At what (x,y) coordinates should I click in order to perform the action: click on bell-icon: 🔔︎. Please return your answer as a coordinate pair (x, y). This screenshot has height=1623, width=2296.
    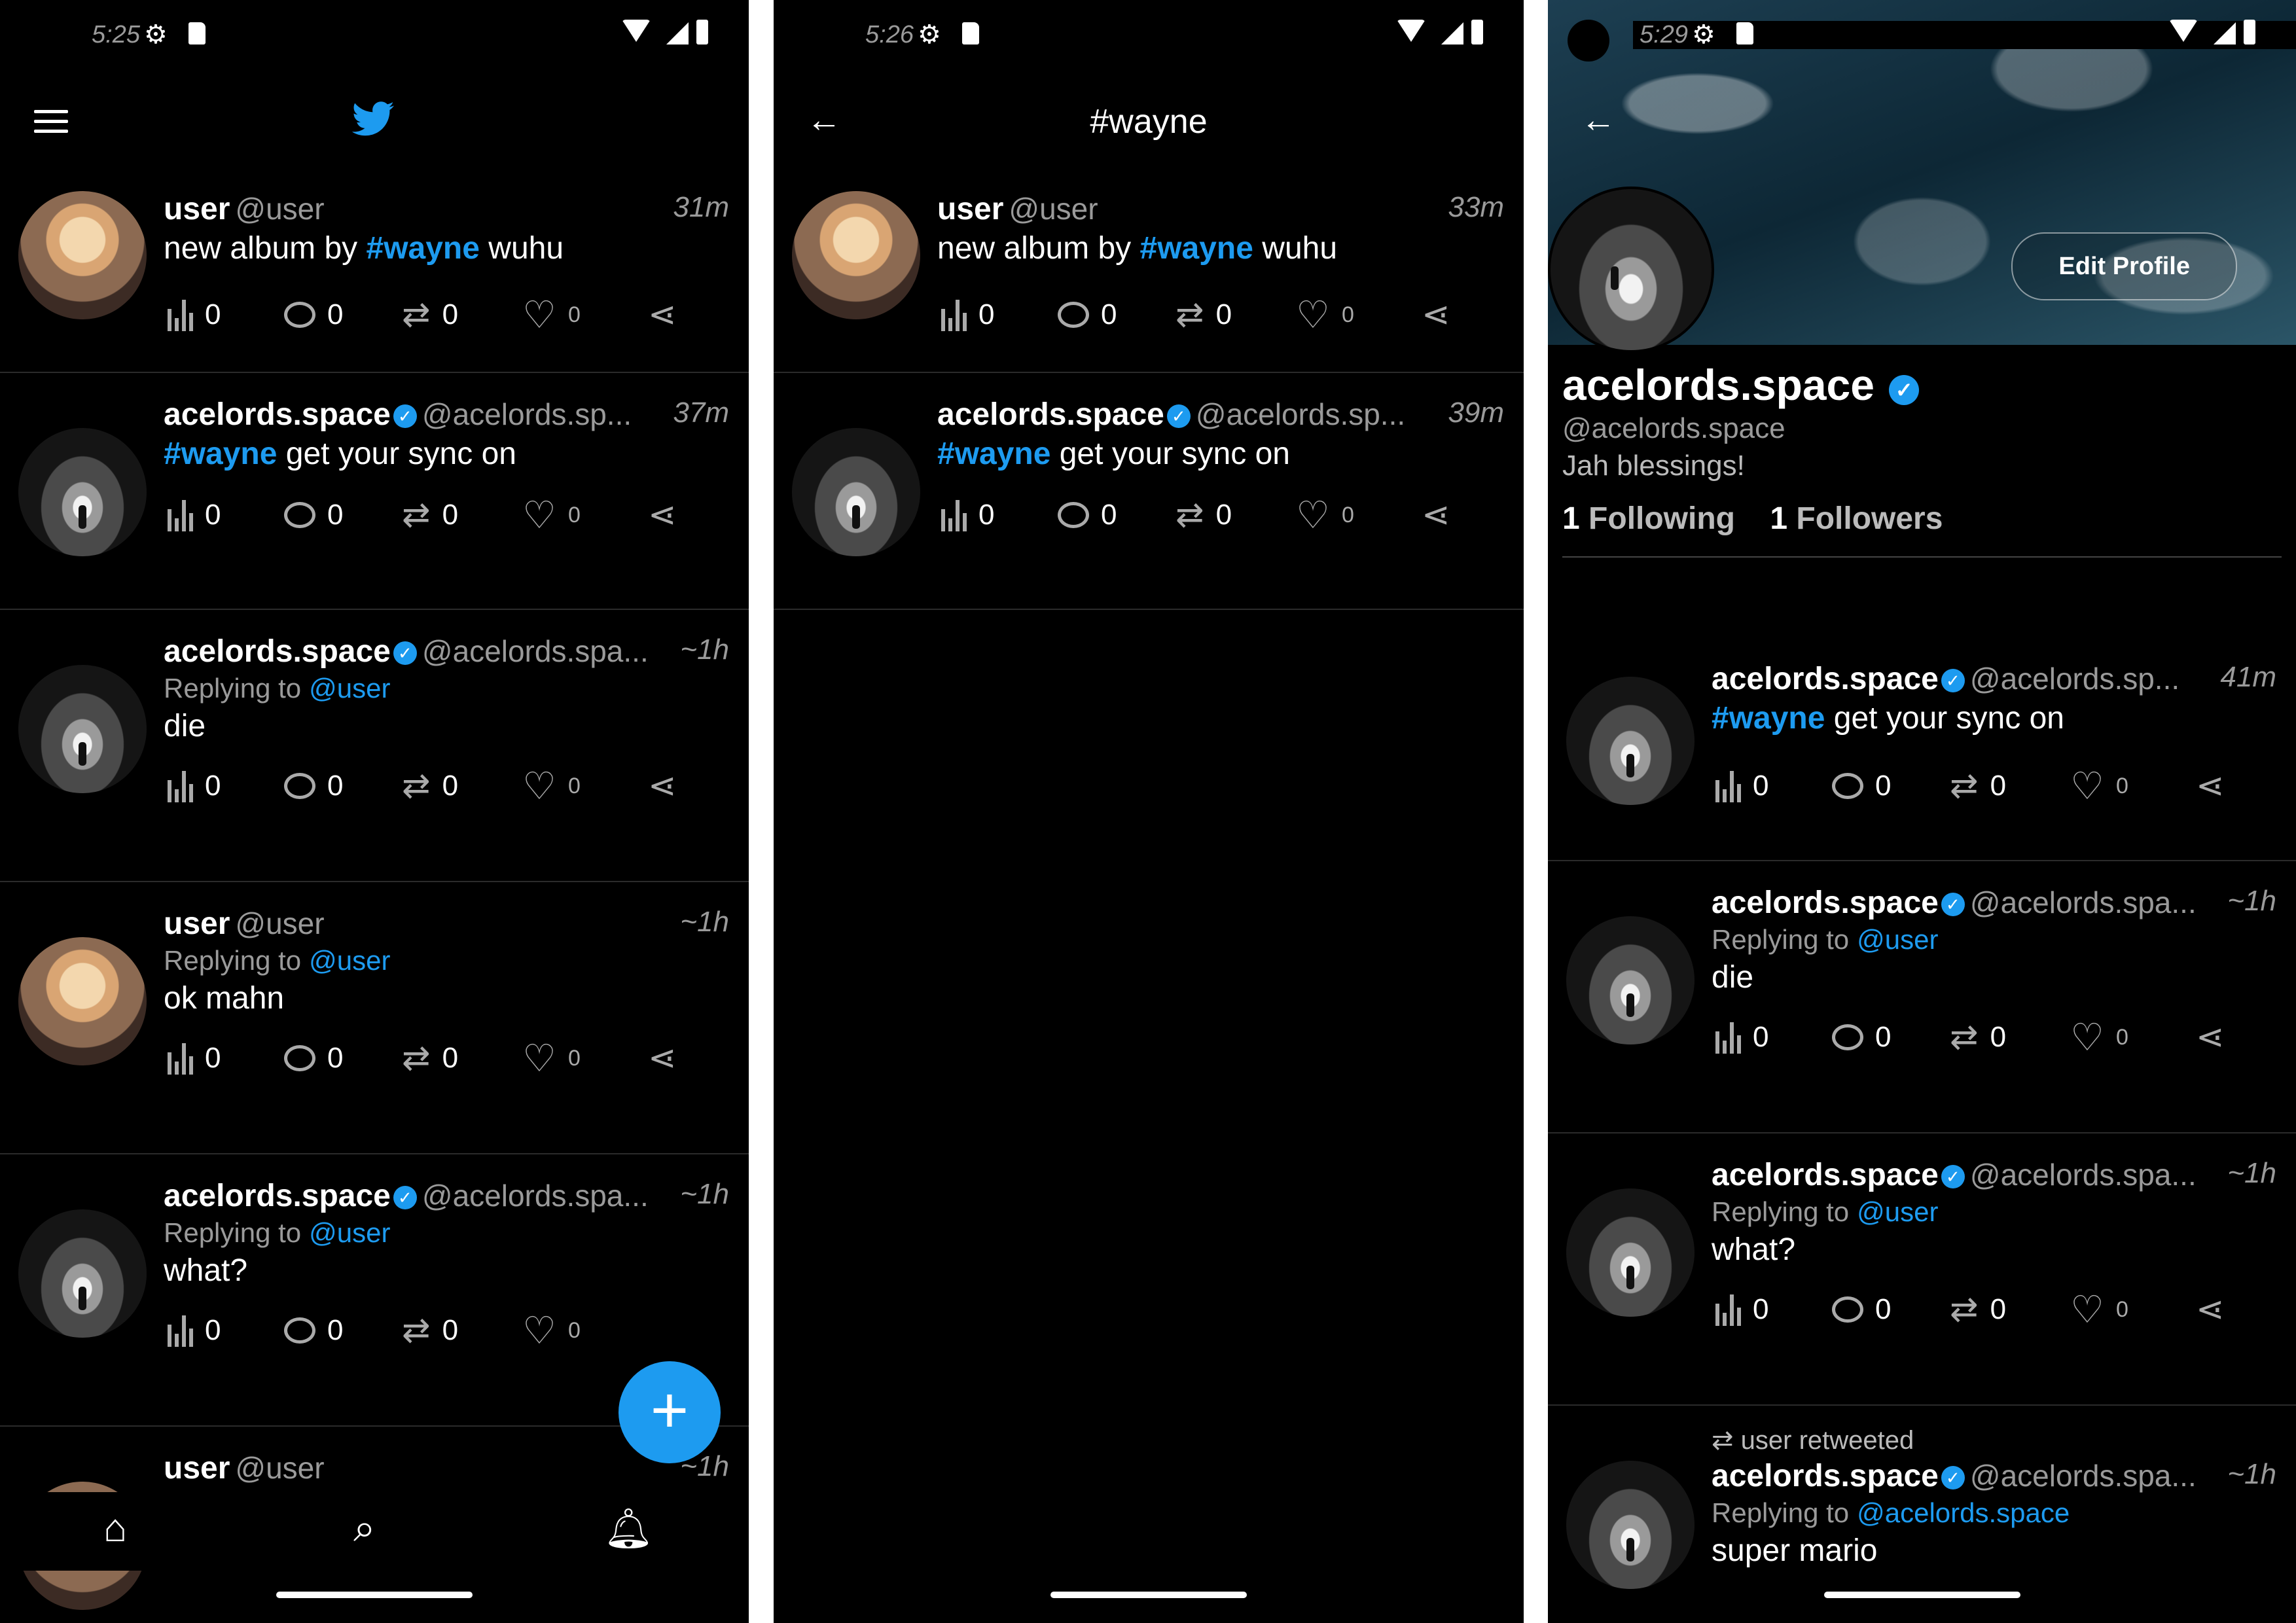
    Looking at the image, I should click on (628, 1529).